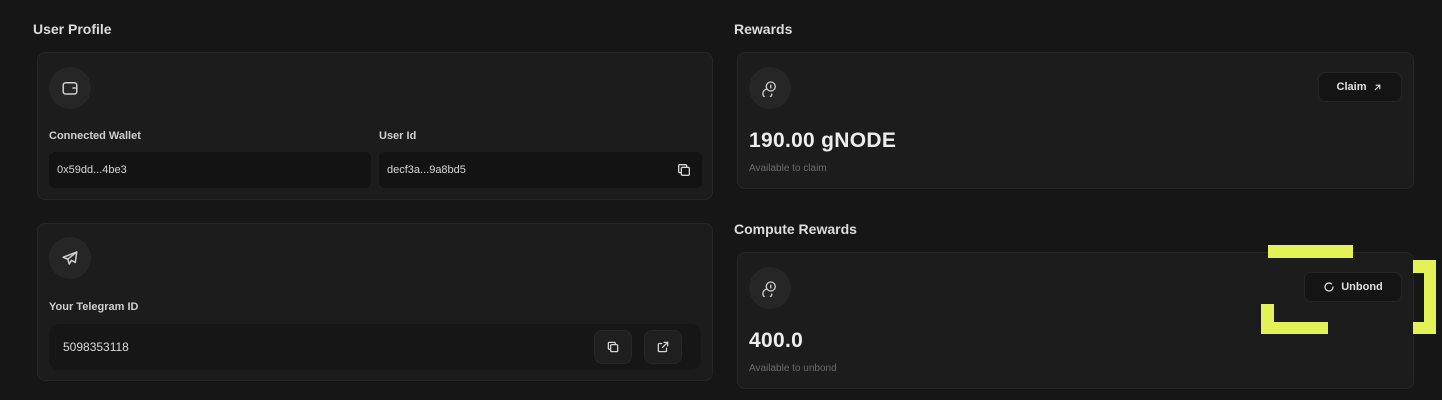 Image resolution: width=1442 pixels, height=400 pixels. I want to click on rewards-title: Rewards, so click(763, 29).